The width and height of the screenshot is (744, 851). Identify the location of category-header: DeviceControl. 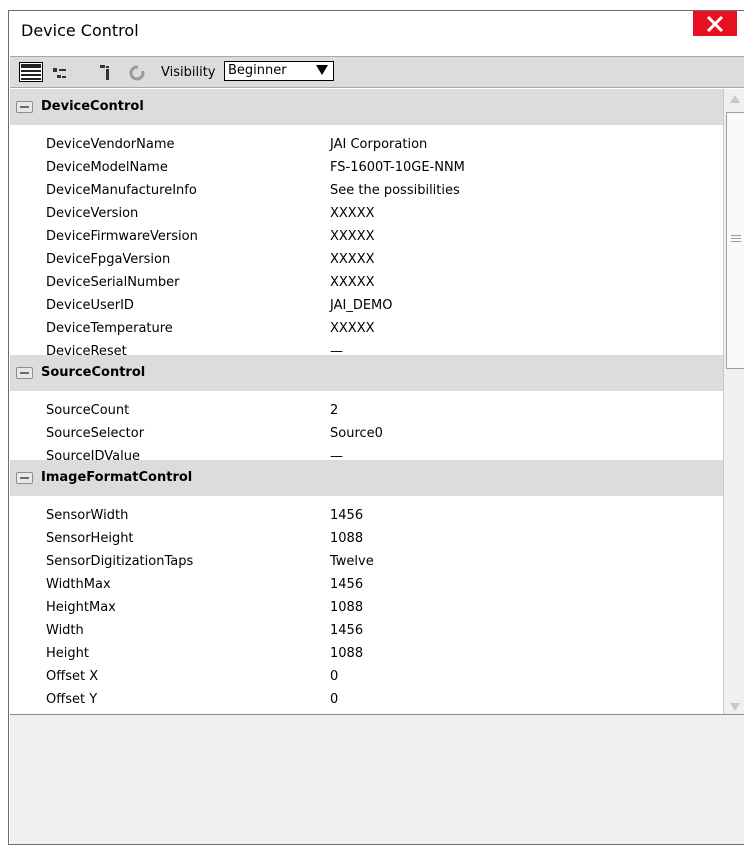
(366, 107).